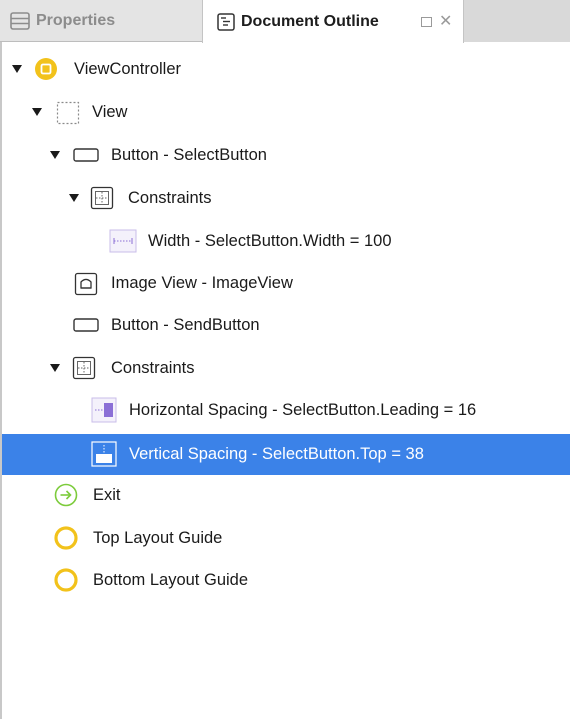  I want to click on outline-item-bottom-layout-guide: Bottom Layout Guide, so click(286, 580).